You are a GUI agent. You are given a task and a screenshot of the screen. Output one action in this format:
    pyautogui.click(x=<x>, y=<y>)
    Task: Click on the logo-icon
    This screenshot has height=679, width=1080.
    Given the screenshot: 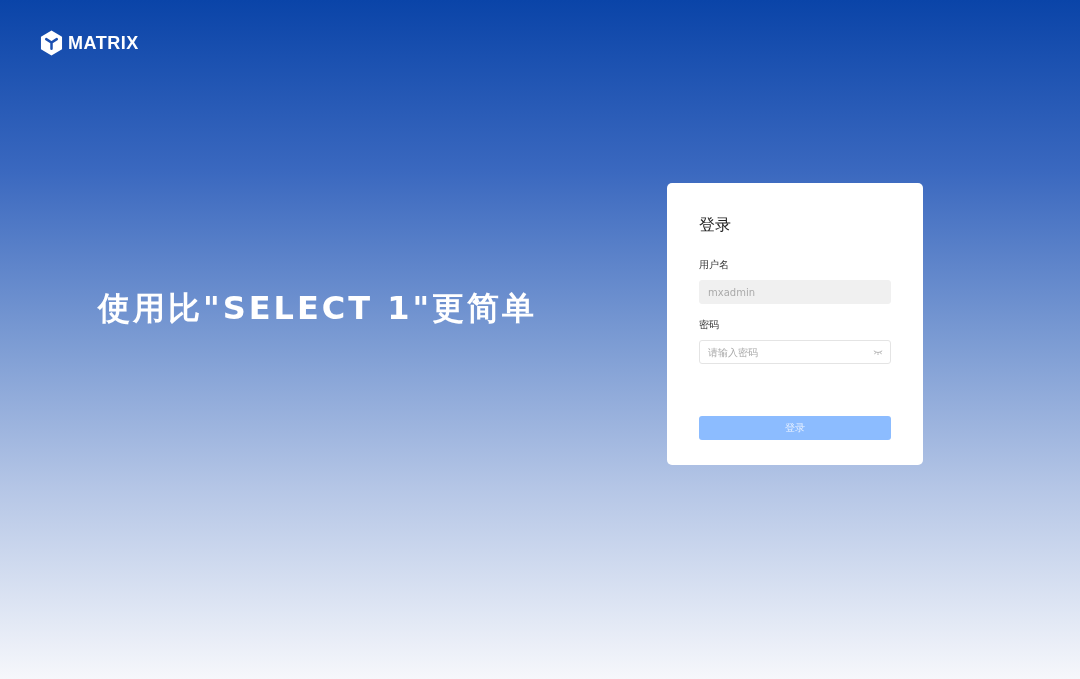 What is the action you would take?
    pyautogui.click(x=51, y=43)
    